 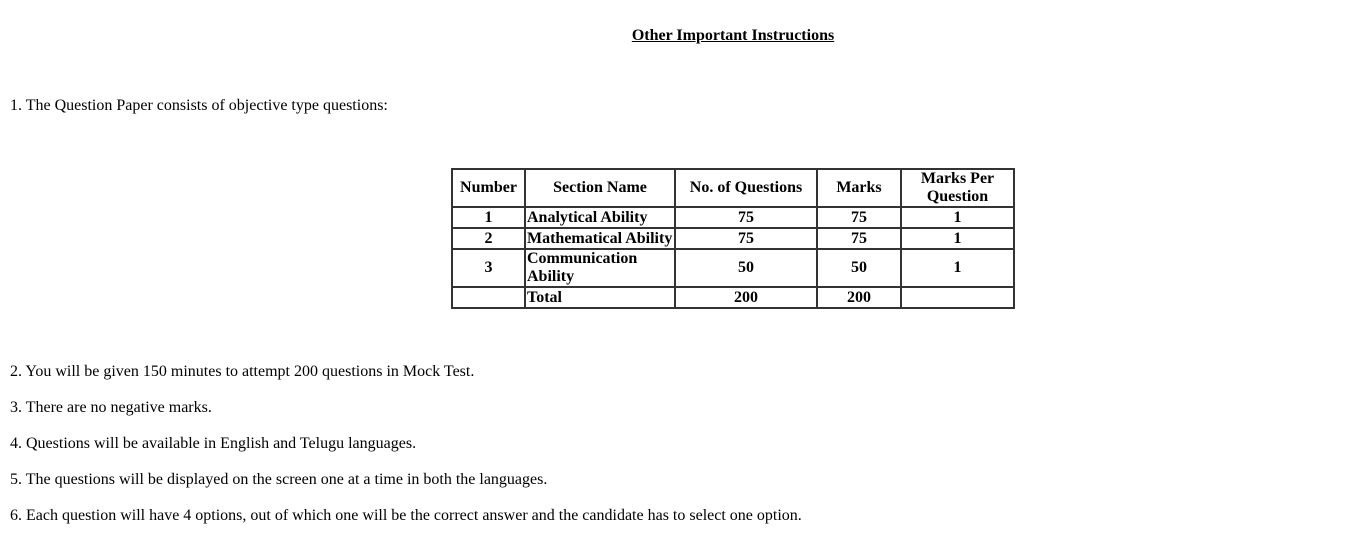 I want to click on cell-section-name: Analytical Ability, so click(x=600, y=217).